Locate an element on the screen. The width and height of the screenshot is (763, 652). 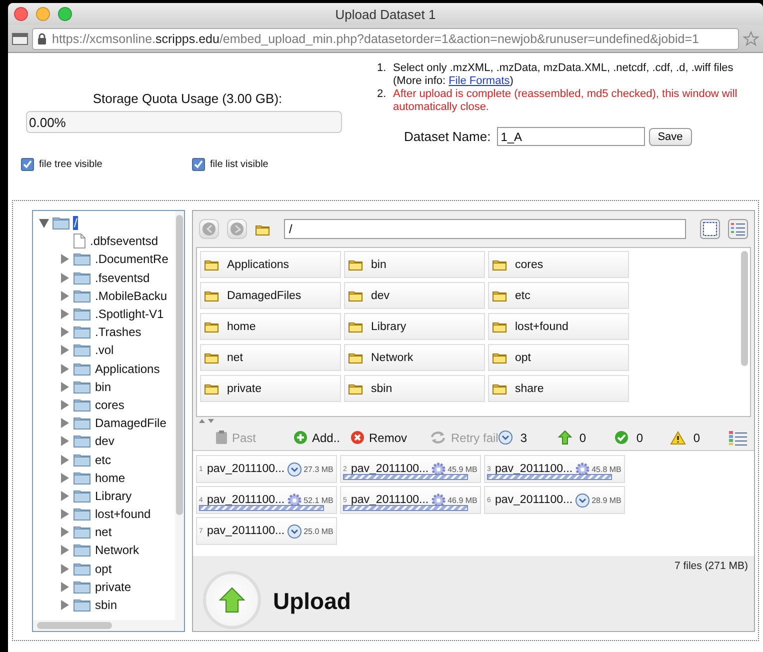
save-button: Save is located at coordinates (670, 137).